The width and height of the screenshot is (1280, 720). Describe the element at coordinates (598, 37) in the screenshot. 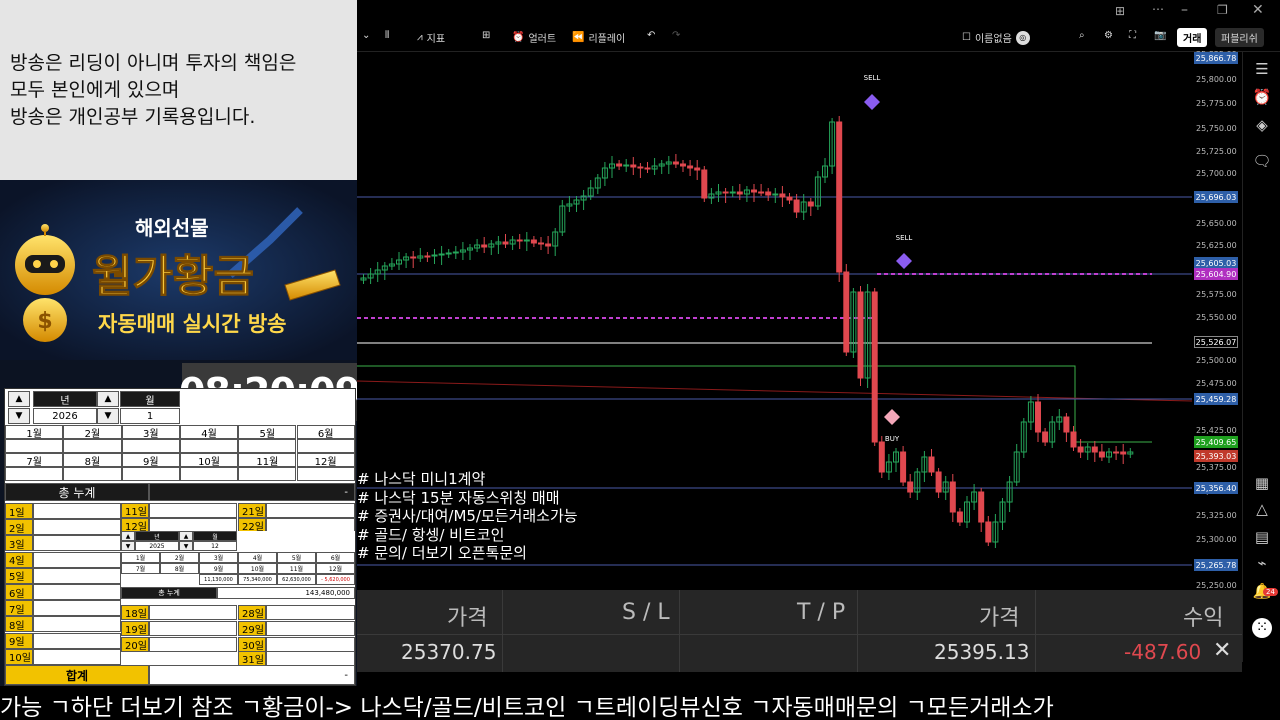

I see `replay-button: ⏪ 리플레이` at that location.